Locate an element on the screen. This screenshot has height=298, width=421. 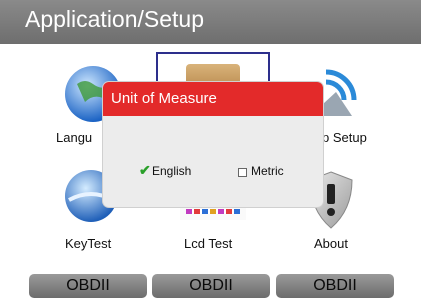
softkey-1-label: OBDII is located at coordinates (88, 285).